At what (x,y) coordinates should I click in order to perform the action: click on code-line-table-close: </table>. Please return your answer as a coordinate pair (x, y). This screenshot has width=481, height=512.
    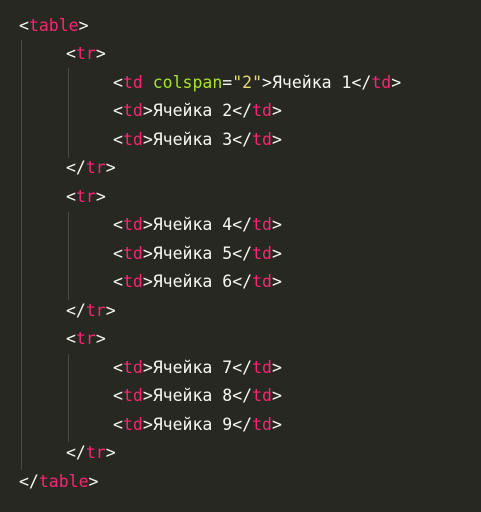
    Looking at the image, I should click on (59, 481).